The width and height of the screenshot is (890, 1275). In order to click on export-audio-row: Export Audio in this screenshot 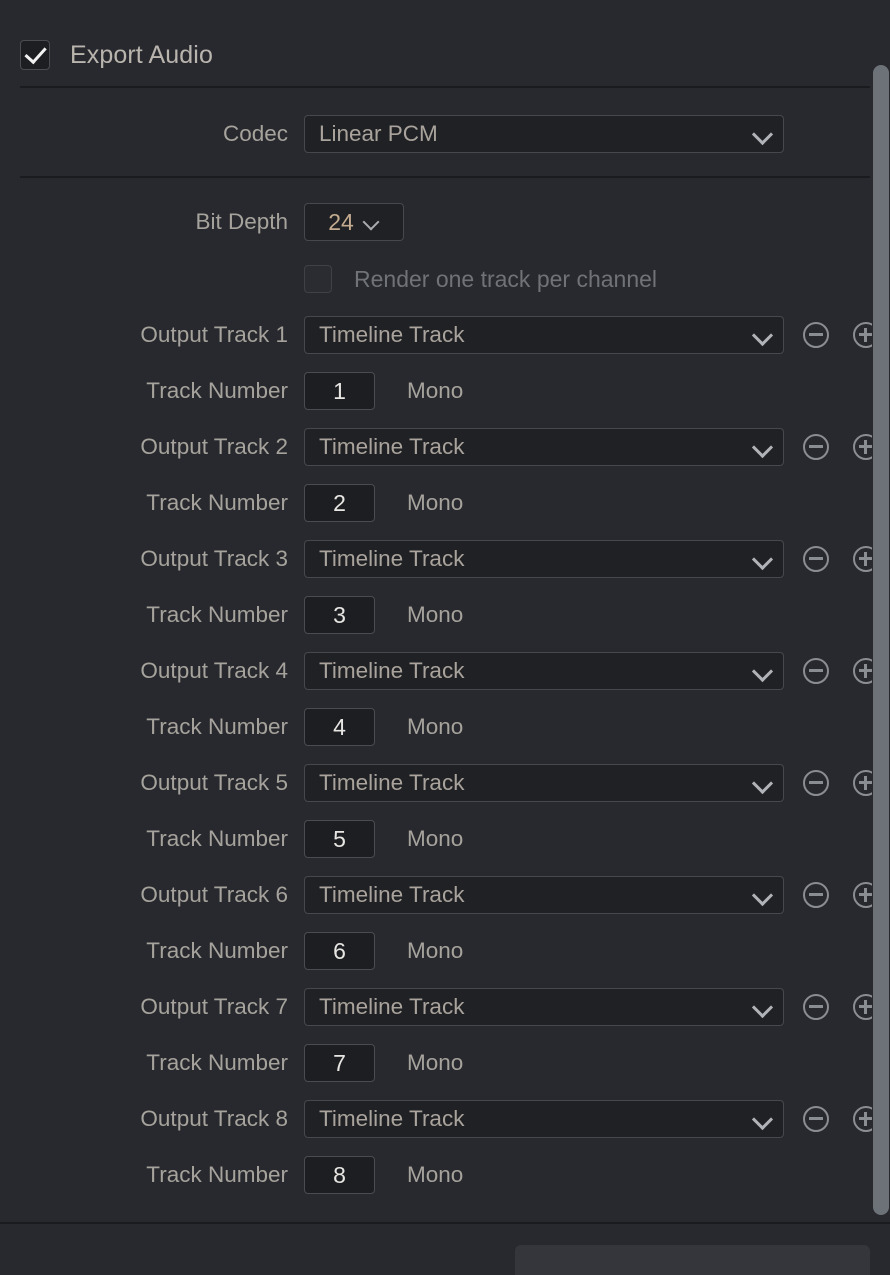, I will do `click(116, 55)`.